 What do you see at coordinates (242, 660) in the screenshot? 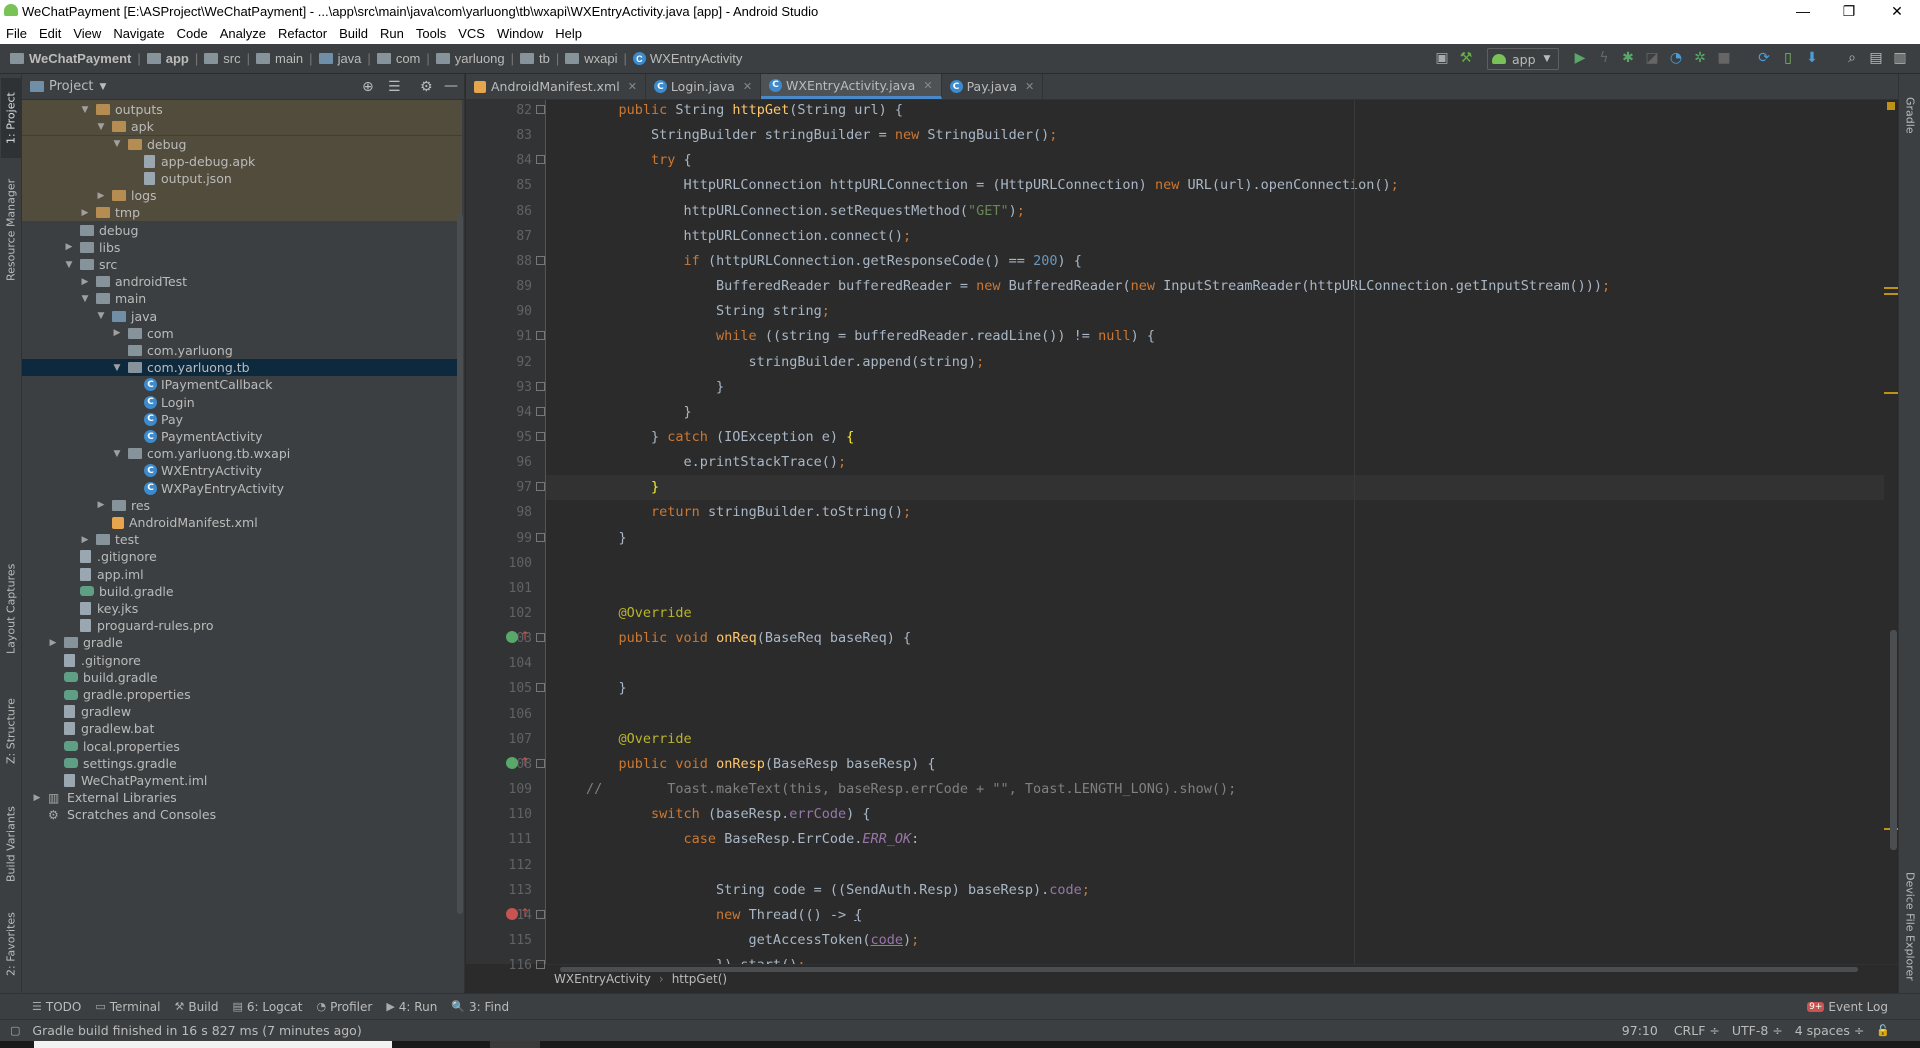
I see `tree-item: .gitignore` at bounding box center [242, 660].